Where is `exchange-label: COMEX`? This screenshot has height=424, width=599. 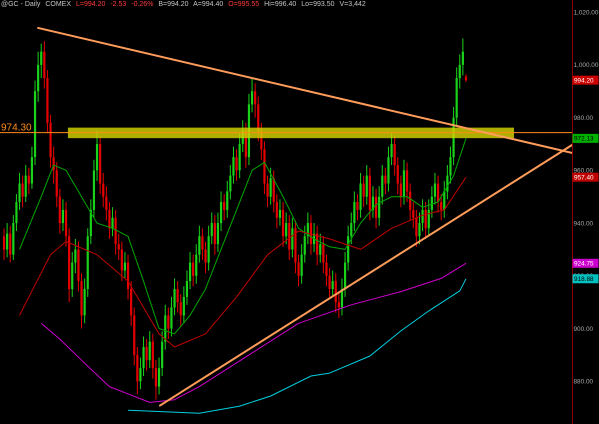
exchange-label: COMEX is located at coordinates (58, 4).